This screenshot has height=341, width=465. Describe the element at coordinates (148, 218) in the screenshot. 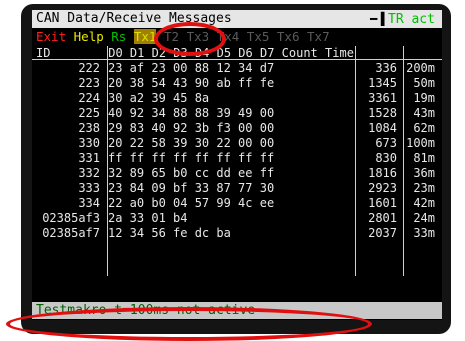

I see `cell-data: 2a 33 01 b4` at that location.